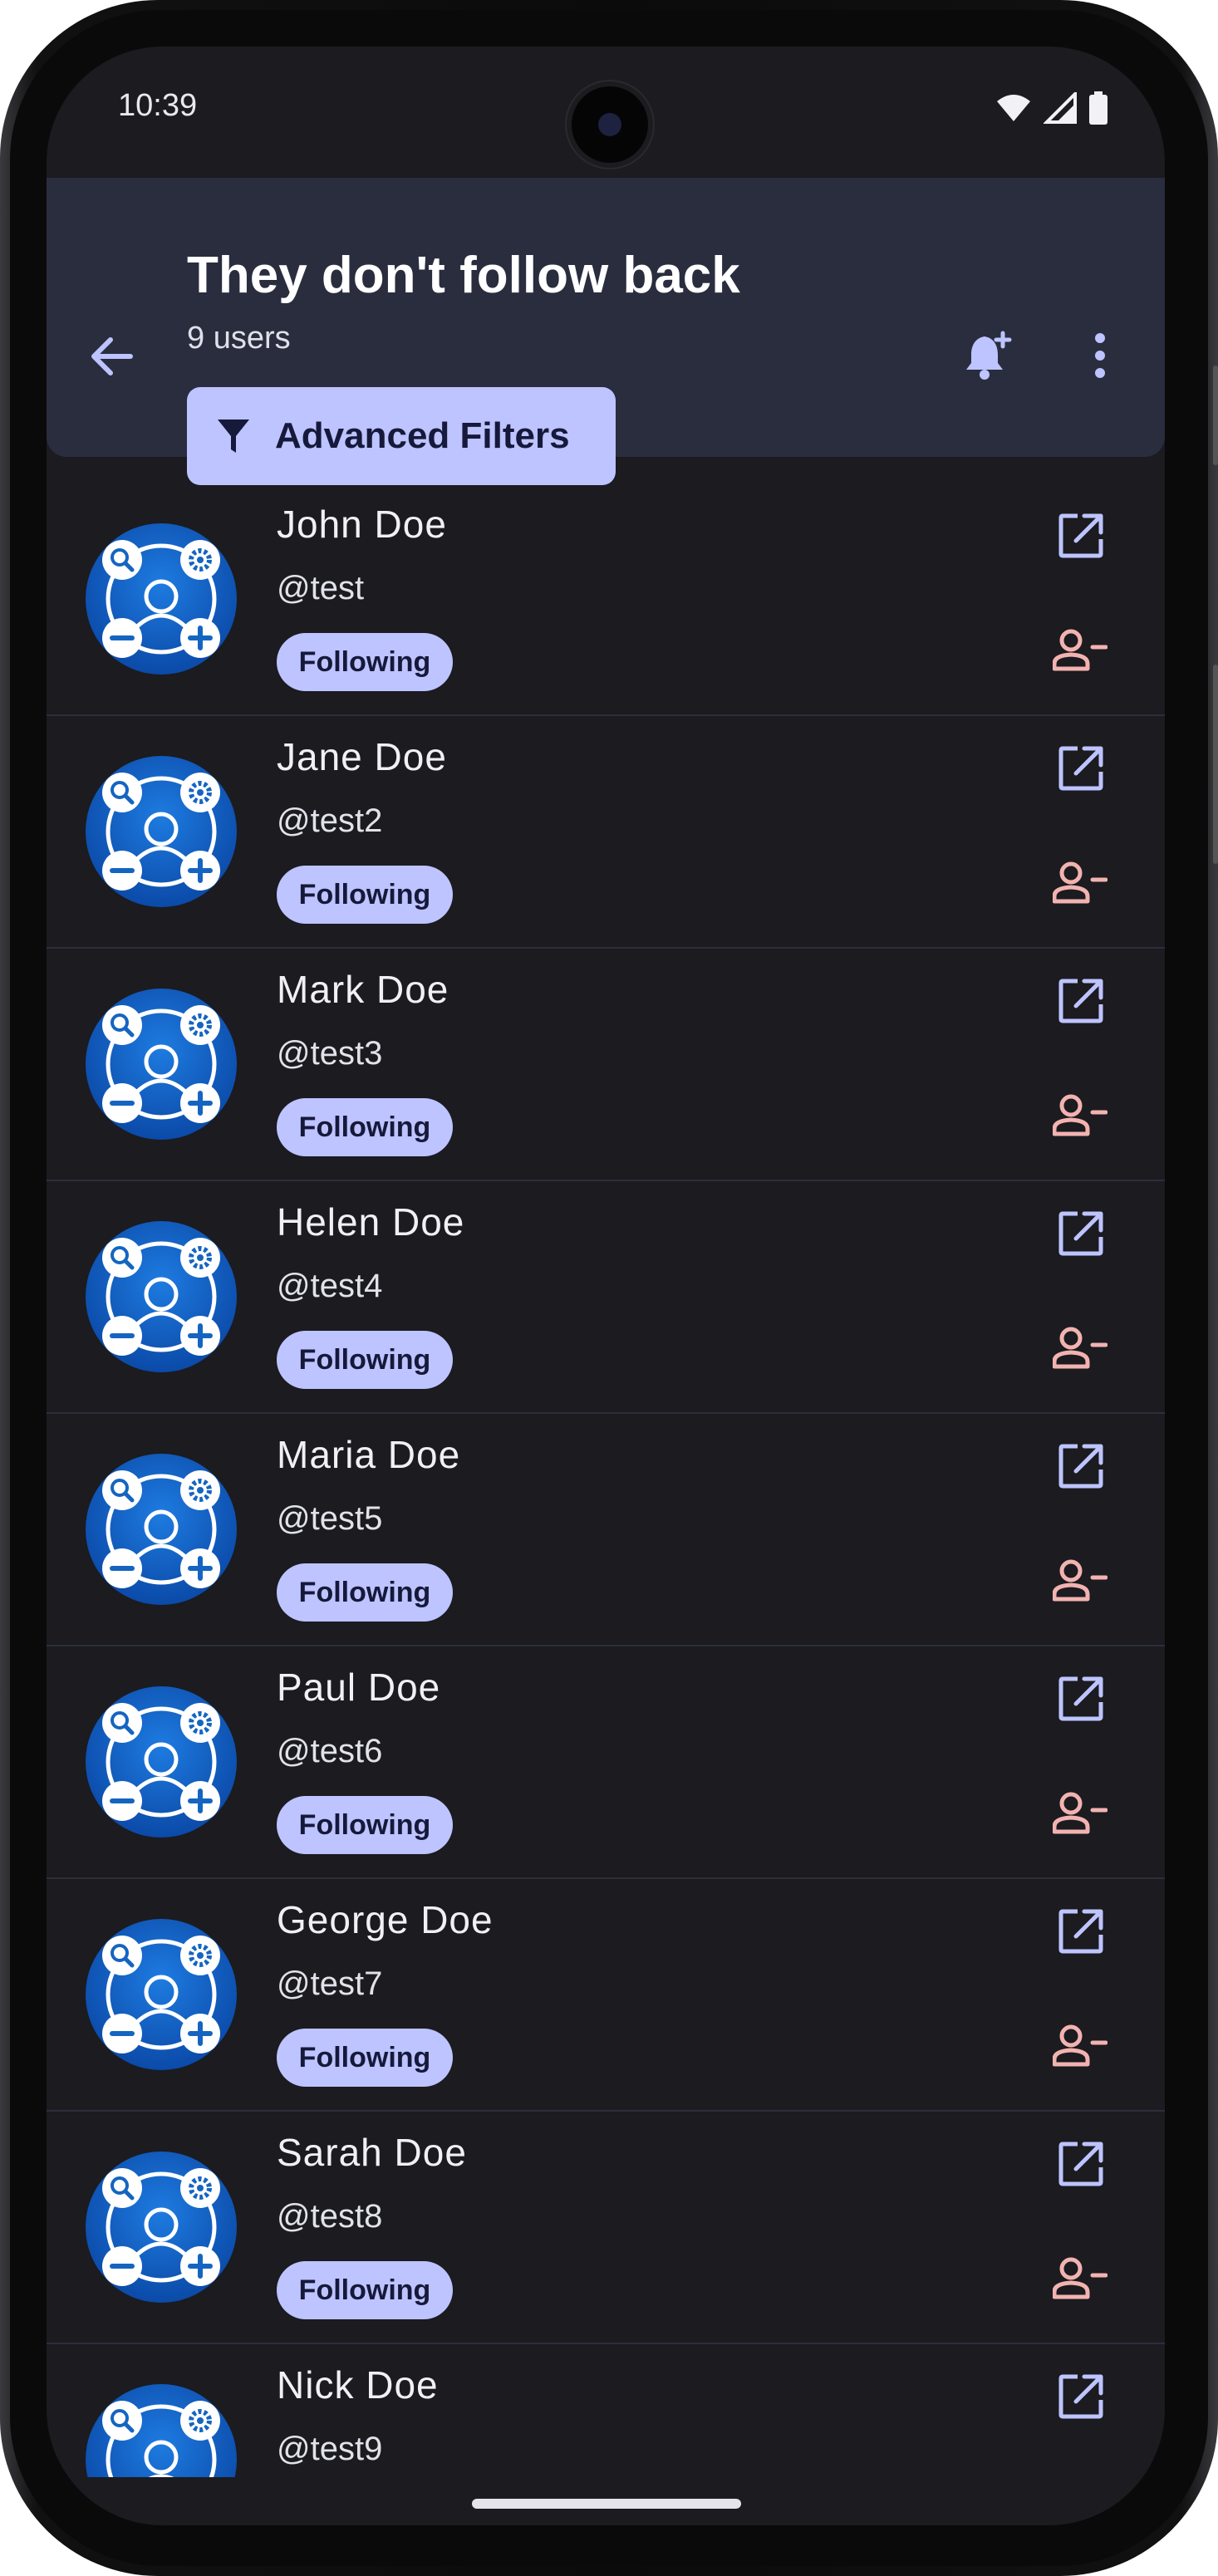  Describe the element at coordinates (1060, 109) in the screenshot. I see `signal-icon` at that location.